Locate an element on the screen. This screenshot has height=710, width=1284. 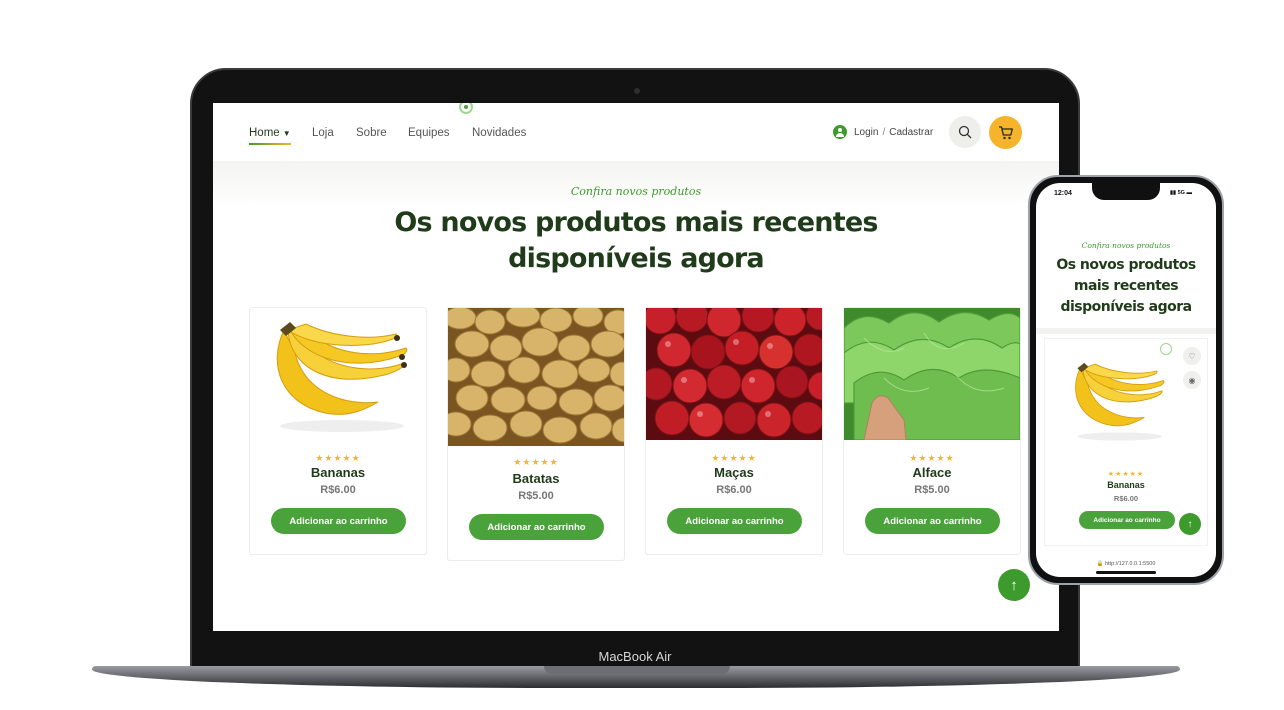
user-icon is located at coordinates (840, 132).